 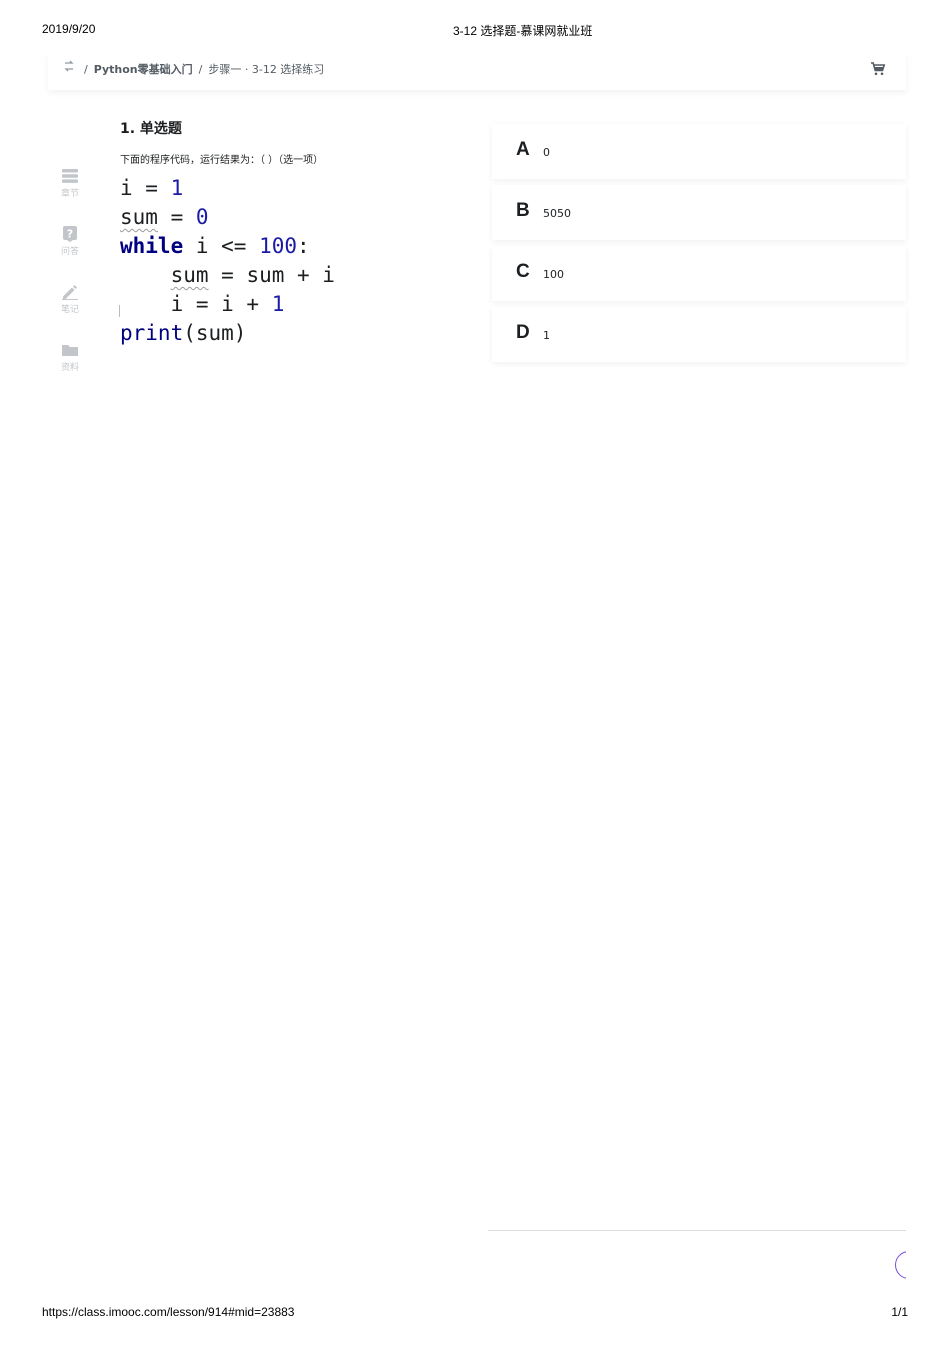 What do you see at coordinates (70, 176) in the screenshot?
I see `chapters-icon` at bounding box center [70, 176].